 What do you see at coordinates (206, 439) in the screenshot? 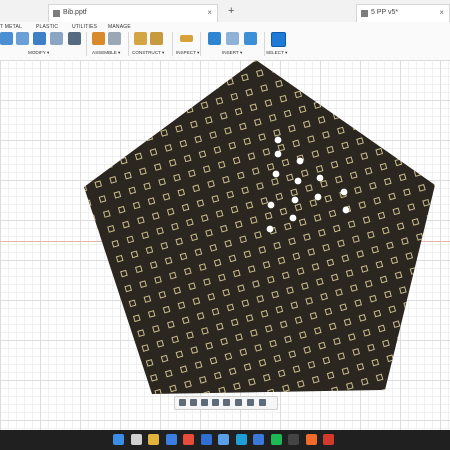
I see `mail-icon` at bounding box center [206, 439].